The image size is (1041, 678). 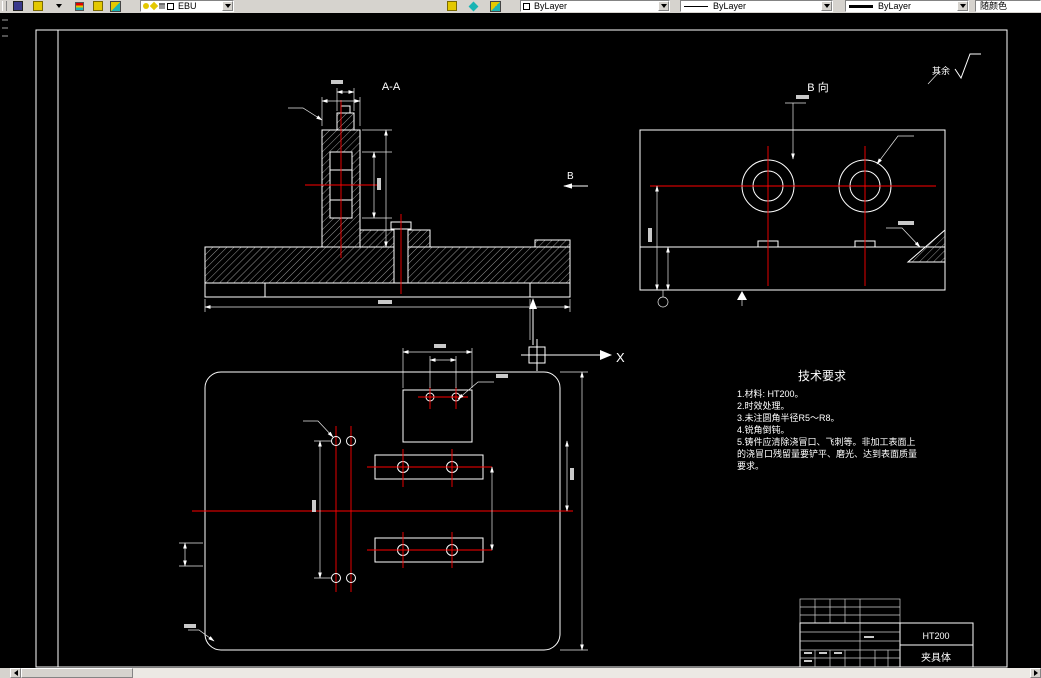 What do you see at coordinates (525, 673) in the screenshot?
I see `horizontal-scrollbar` at bounding box center [525, 673].